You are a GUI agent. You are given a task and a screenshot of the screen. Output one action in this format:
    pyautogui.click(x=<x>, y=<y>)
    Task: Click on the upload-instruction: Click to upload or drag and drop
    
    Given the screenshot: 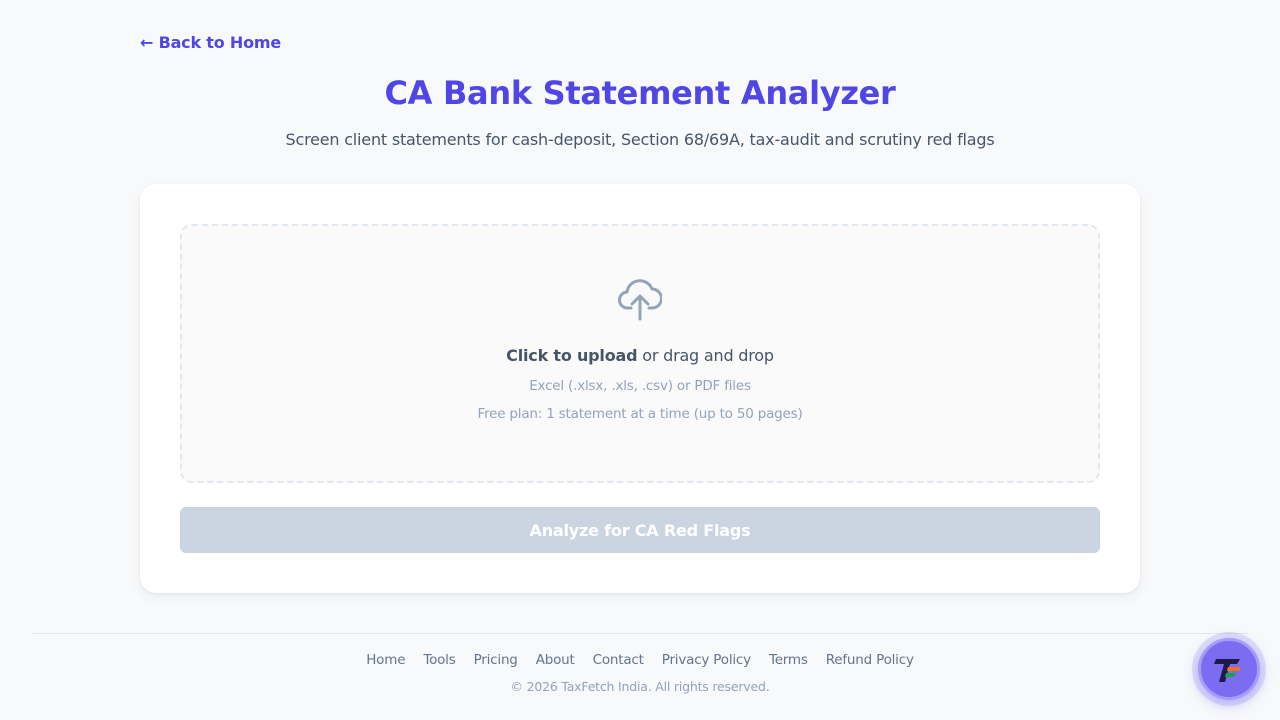 What is the action you would take?
    pyautogui.click(x=640, y=355)
    